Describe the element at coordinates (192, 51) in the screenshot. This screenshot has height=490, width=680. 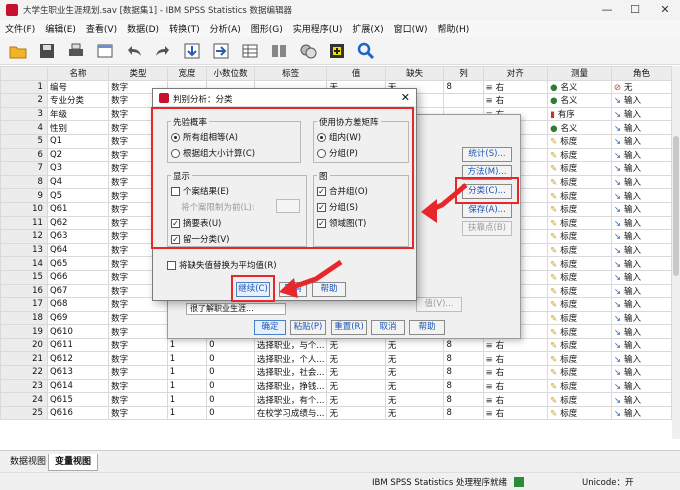
I see `goto-case-icon` at that location.